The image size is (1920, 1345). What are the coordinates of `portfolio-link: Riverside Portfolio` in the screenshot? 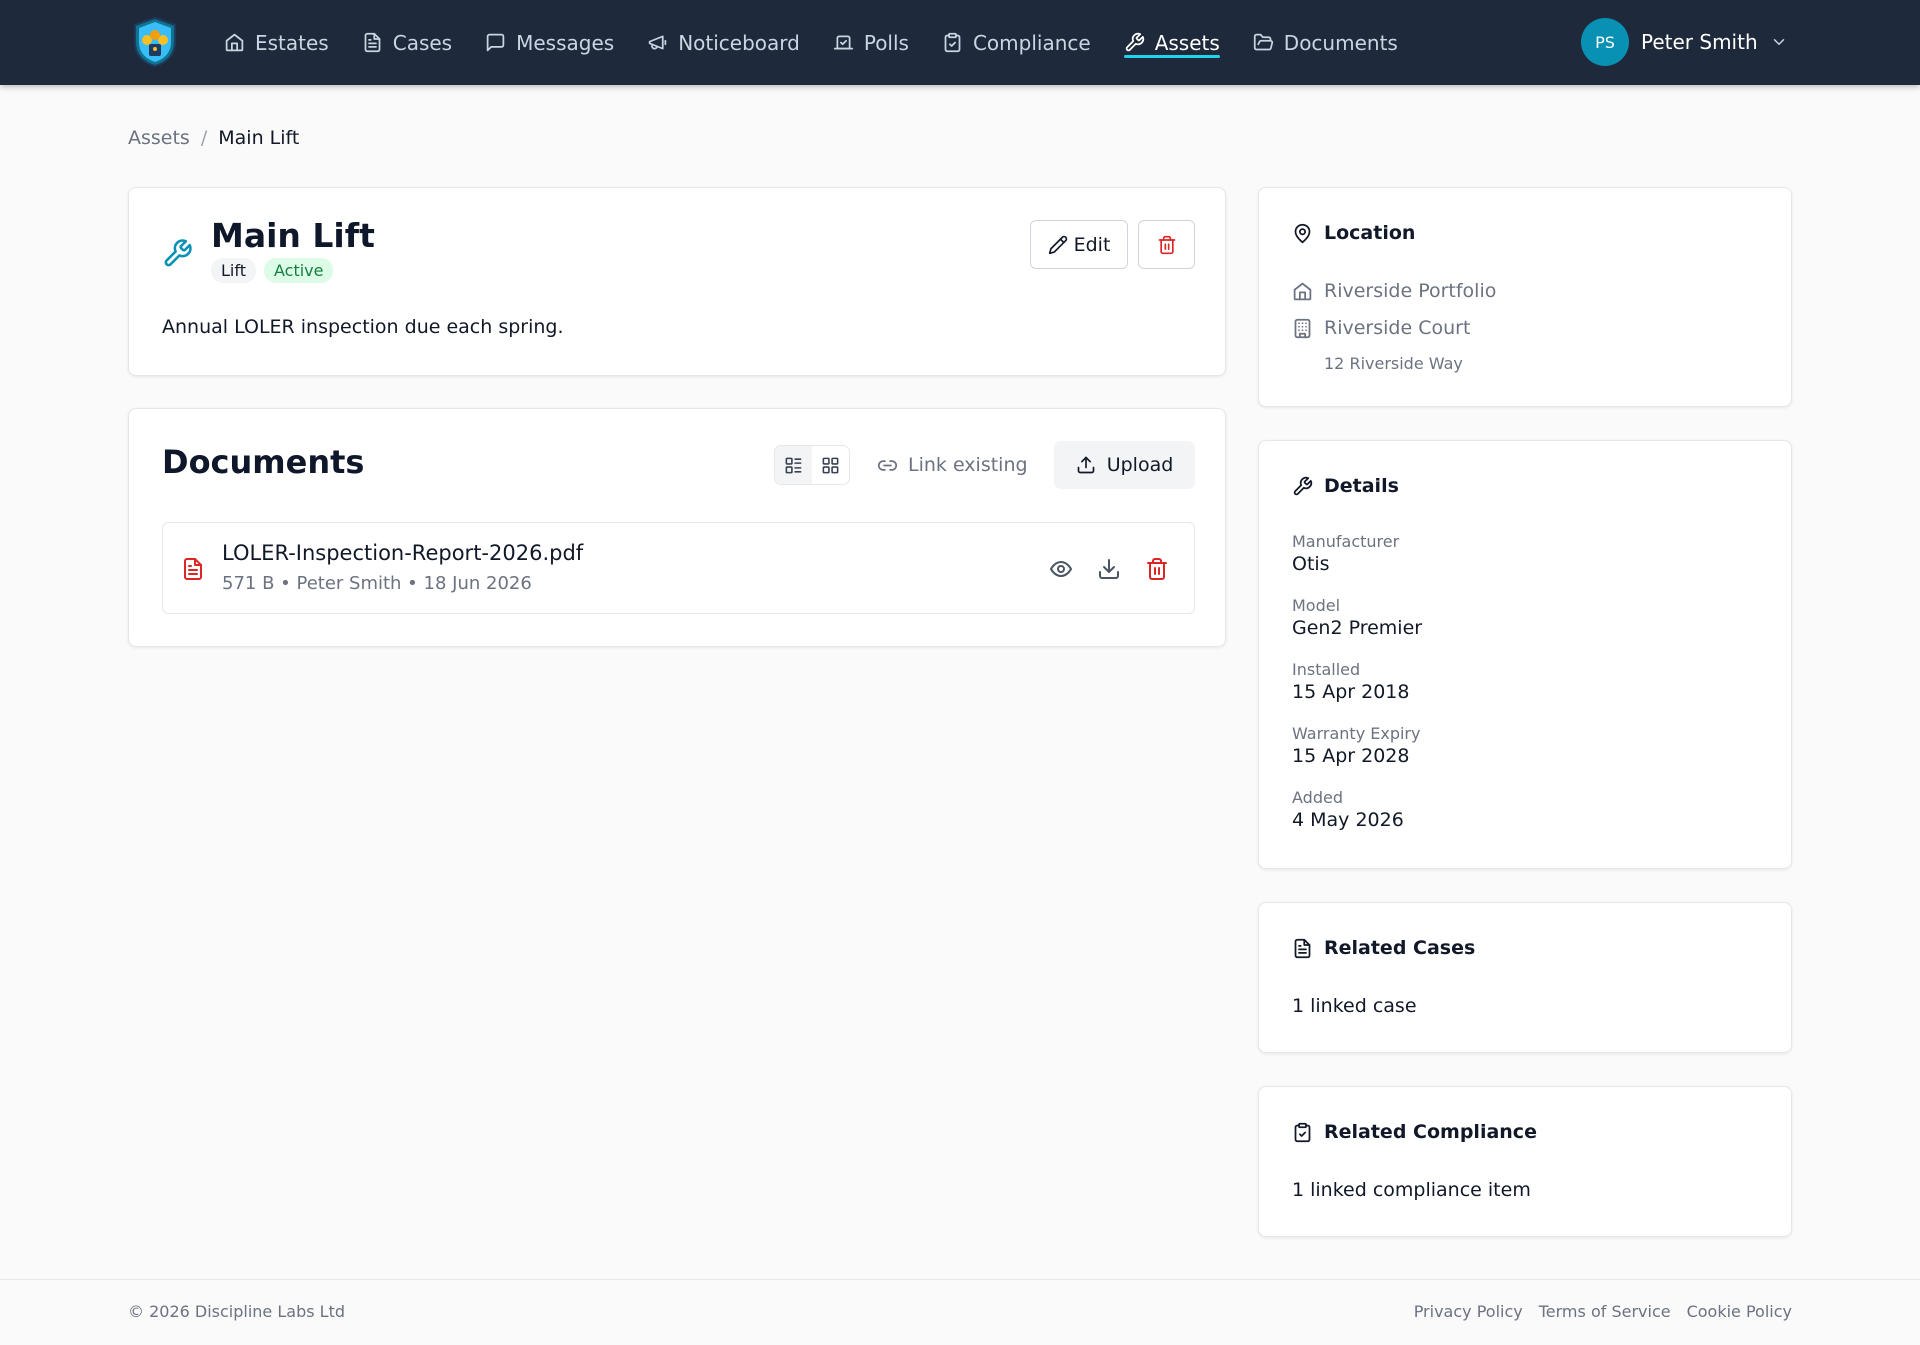 It's located at (1394, 291).